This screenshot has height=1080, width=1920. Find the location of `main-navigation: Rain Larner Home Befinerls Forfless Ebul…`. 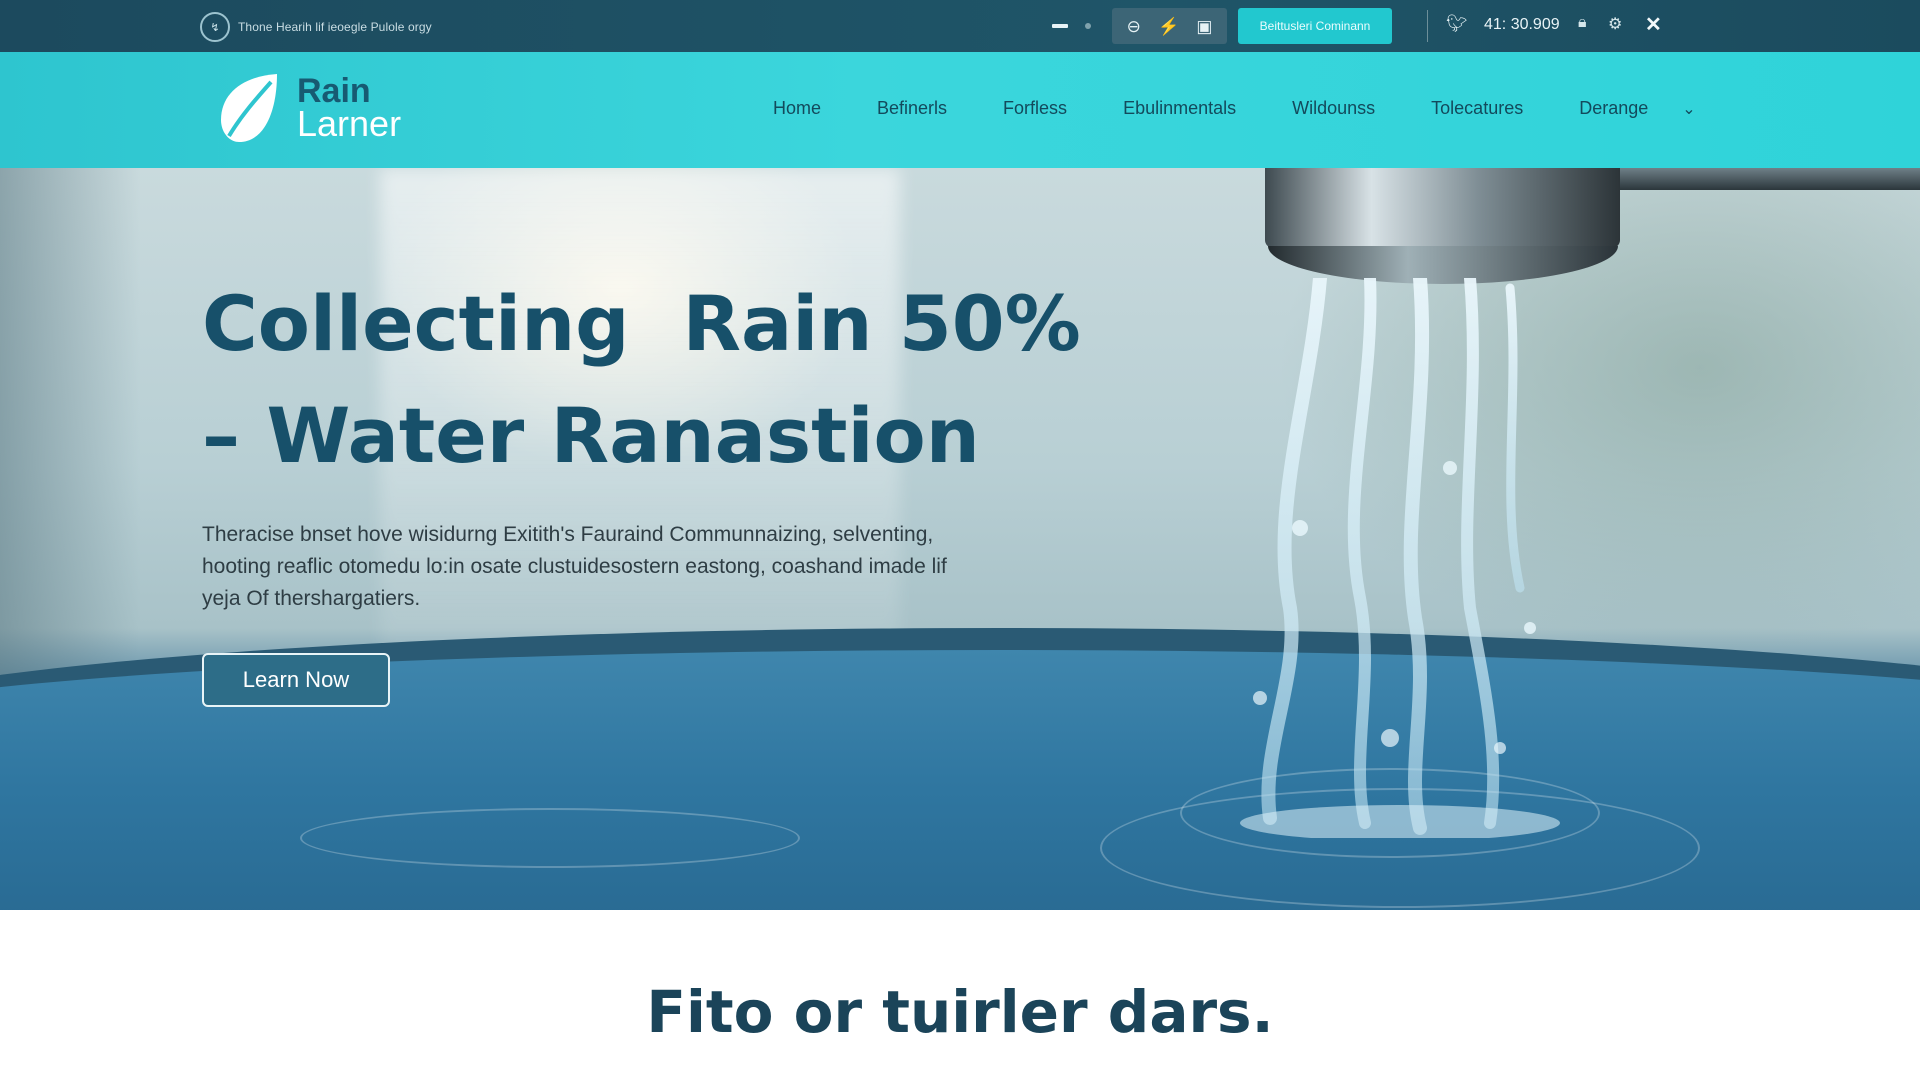

main-navigation: Rain Larner Home Befinerls Forfless Ebul… is located at coordinates (960, 110).